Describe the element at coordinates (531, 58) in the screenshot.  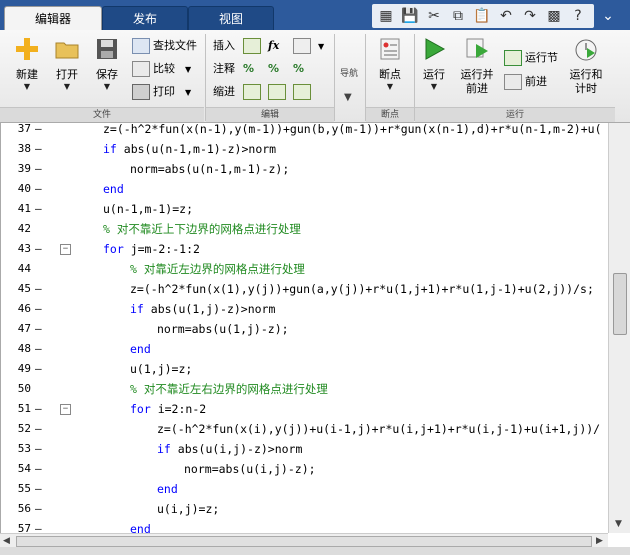
I see `run-section-button: 运行节` at that location.